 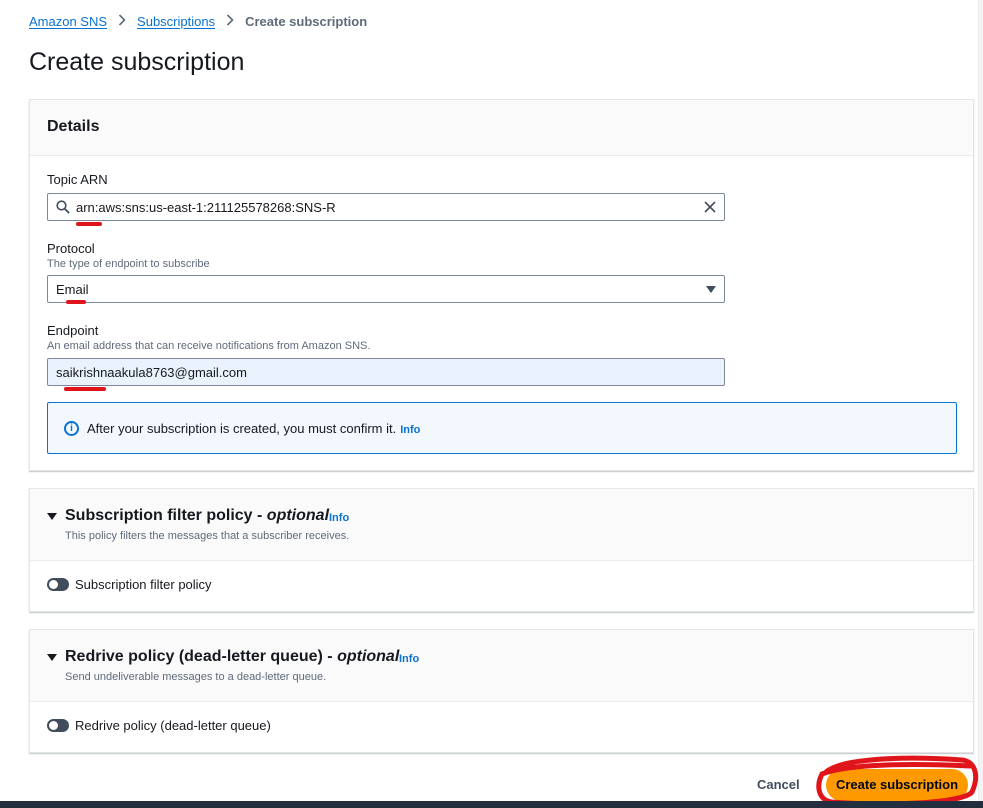 What do you see at coordinates (128, 264) in the screenshot?
I see `protocol-description: The type of endpoint to subscribe` at bounding box center [128, 264].